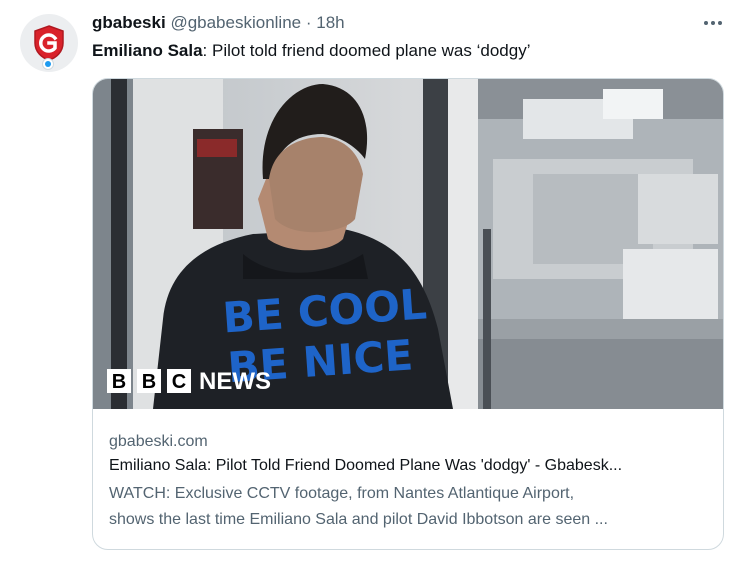  Describe the element at coordinates (235, 381) in the screenshot. I see `news-word: NEWS` at that location.